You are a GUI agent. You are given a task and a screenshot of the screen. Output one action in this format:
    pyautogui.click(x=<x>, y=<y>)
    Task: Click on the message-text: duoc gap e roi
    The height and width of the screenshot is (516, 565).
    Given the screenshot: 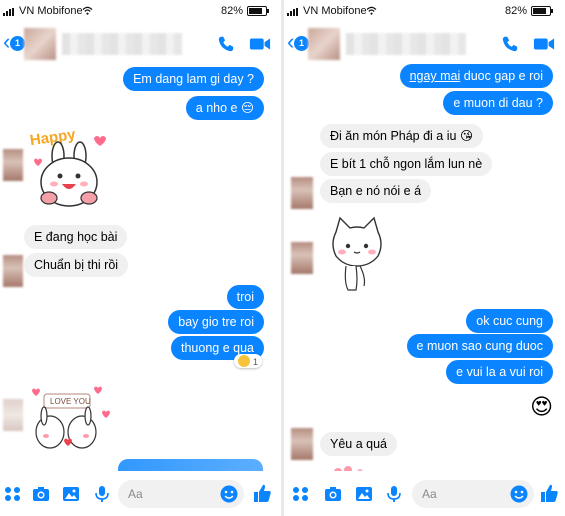 What is the action you would take?
    pyautogui.click(x=501, y=76)
    